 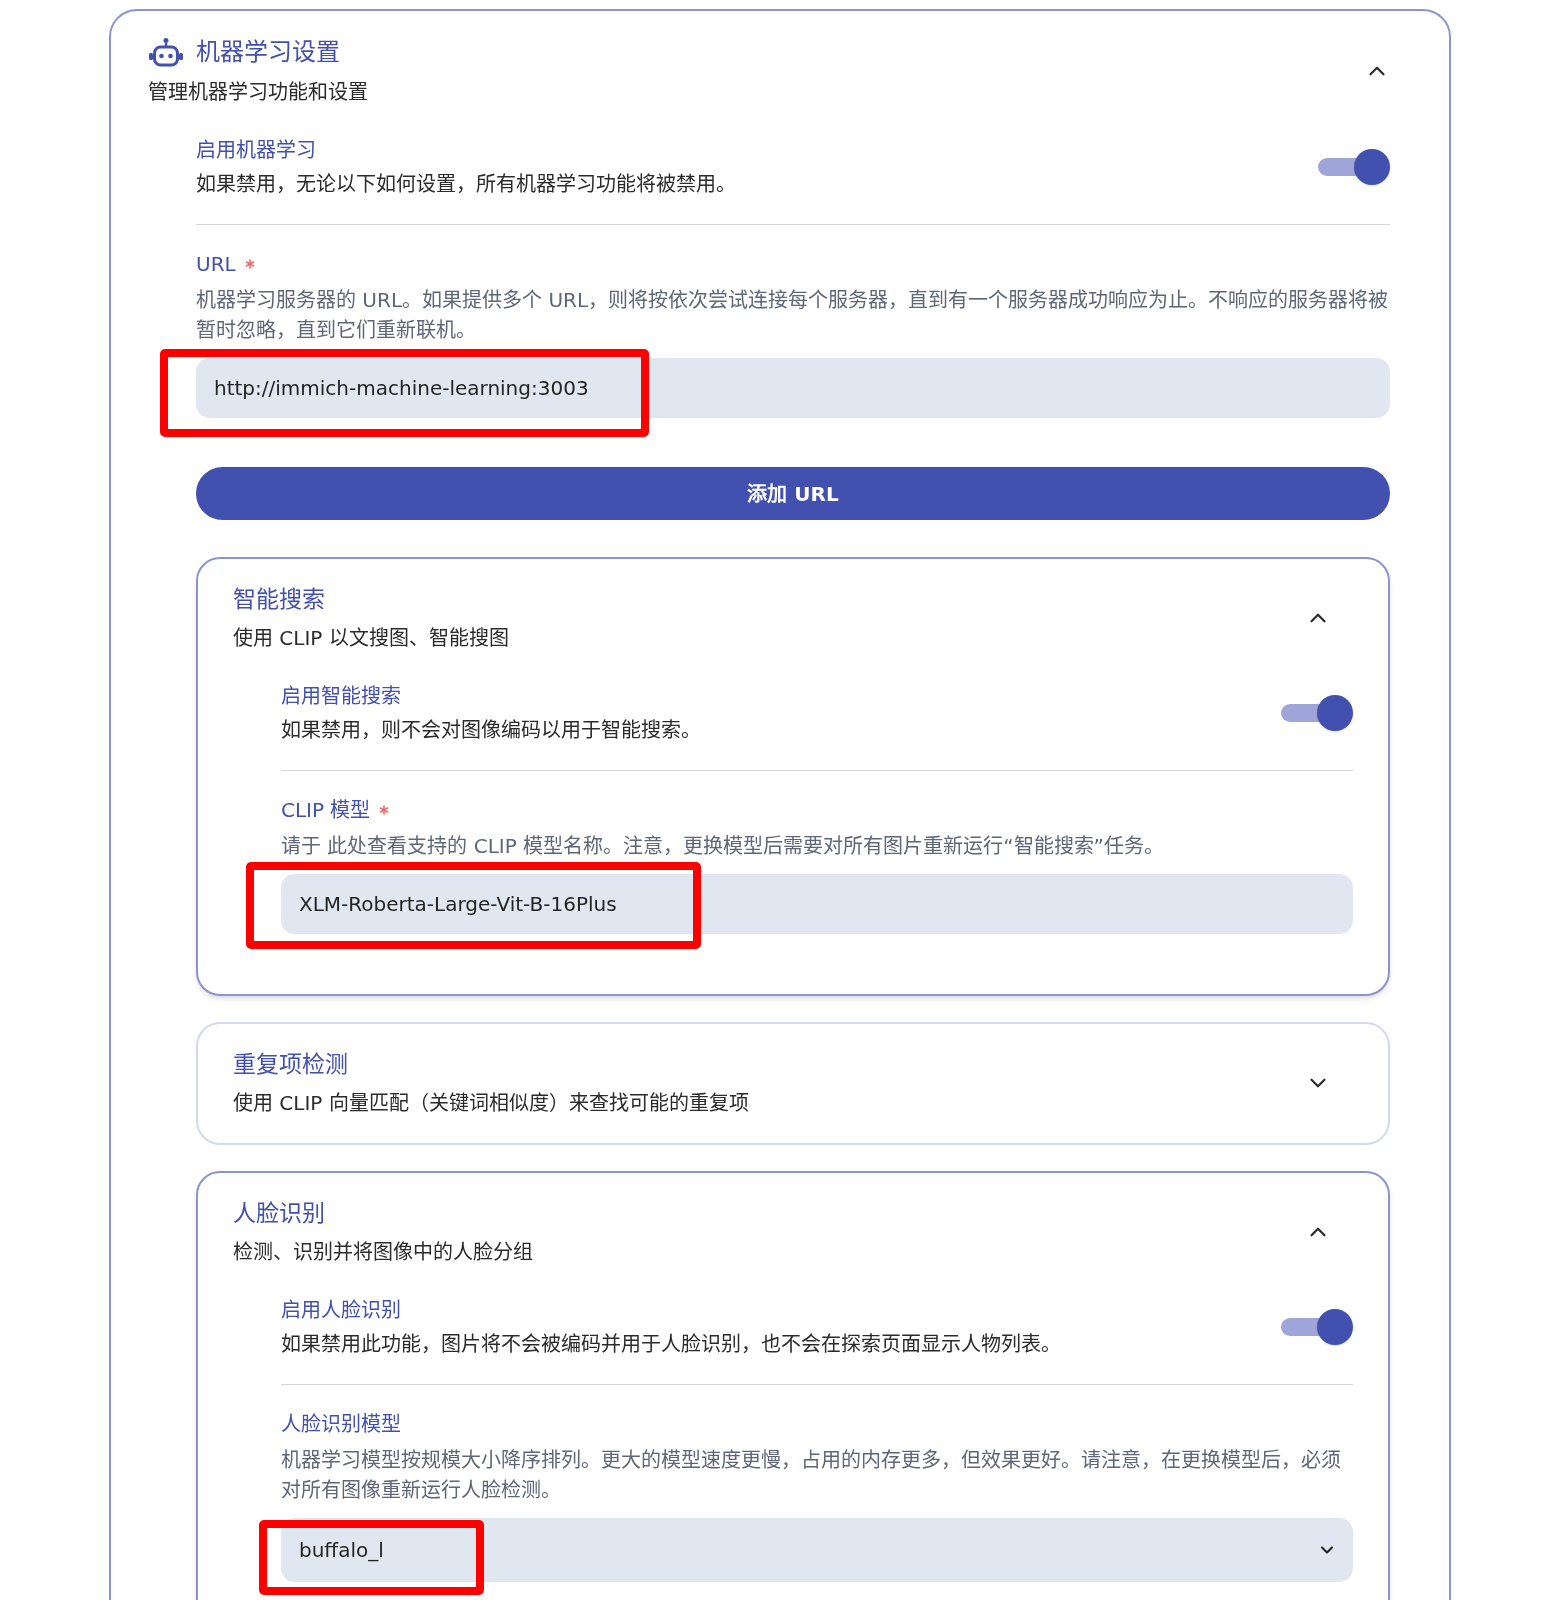 What do you see at coordinates (326, 810) in the screenshot?
I see `setting-label: CLIP 模型` at bounding box center [326, 810].